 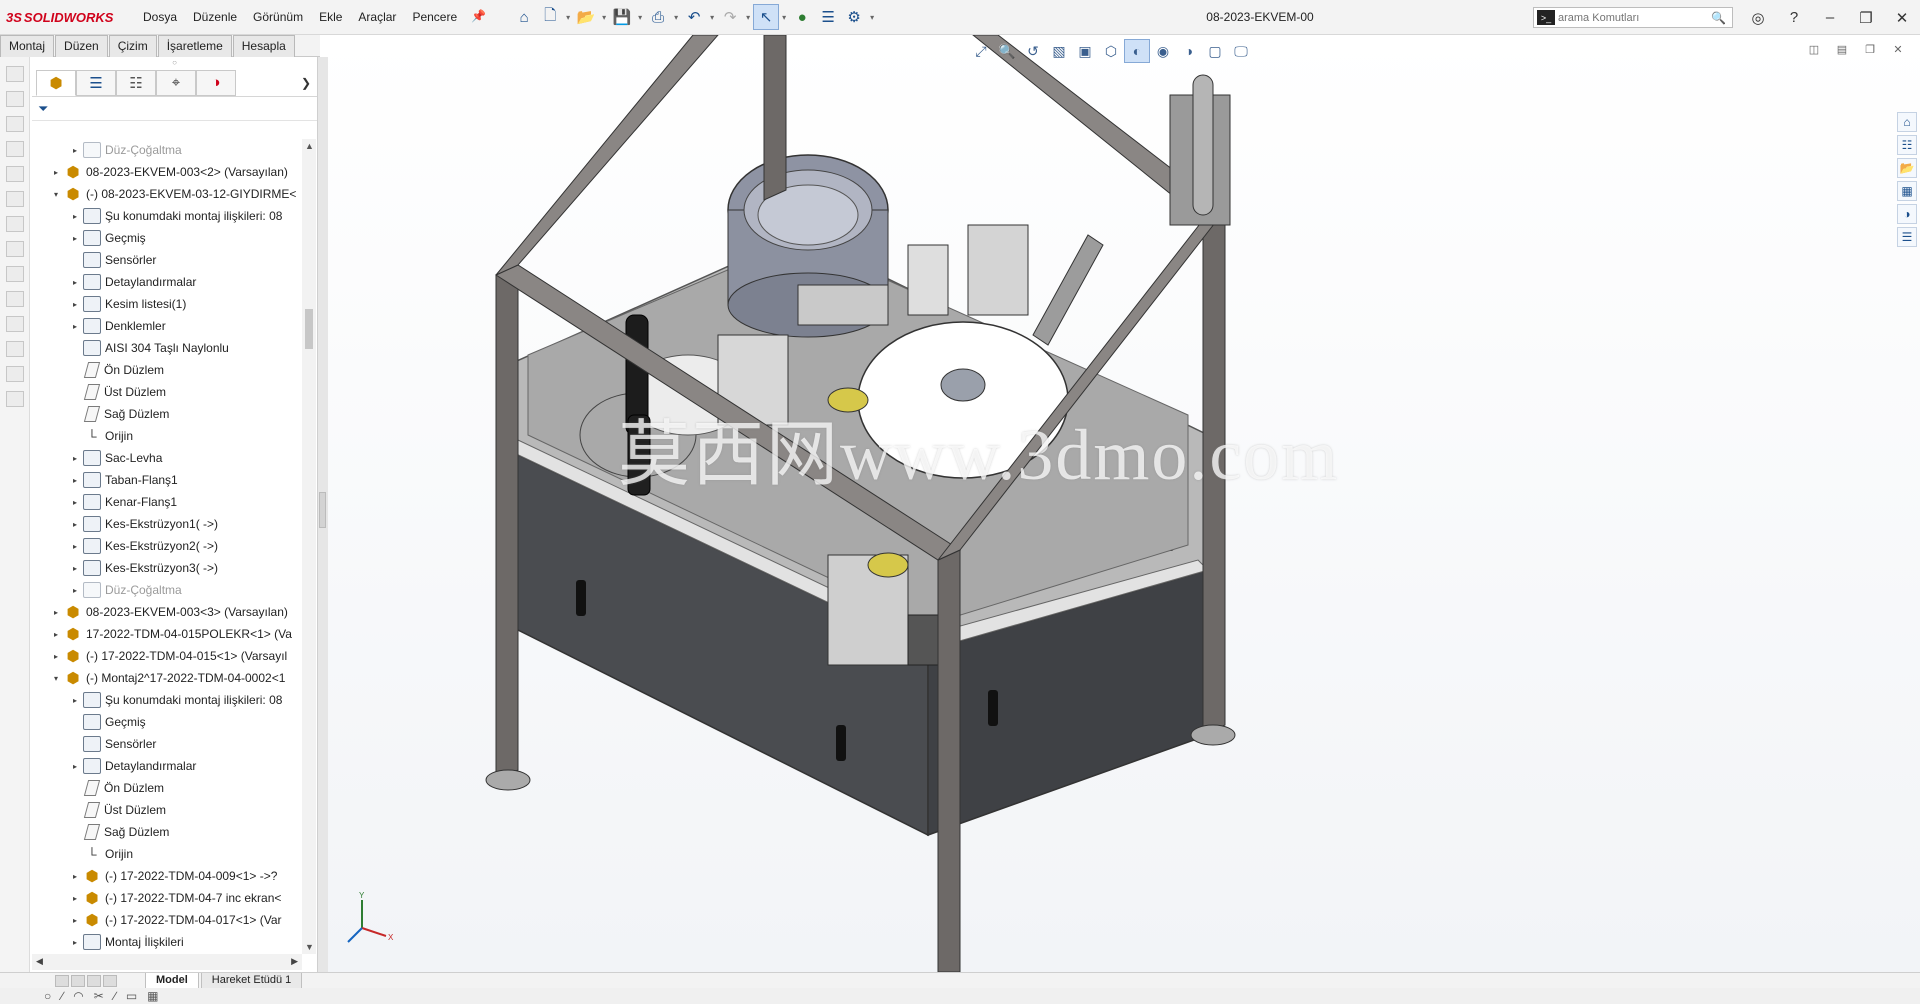 I want to click on menu-gorunum: Görünüm, so click(x=278, y=17).